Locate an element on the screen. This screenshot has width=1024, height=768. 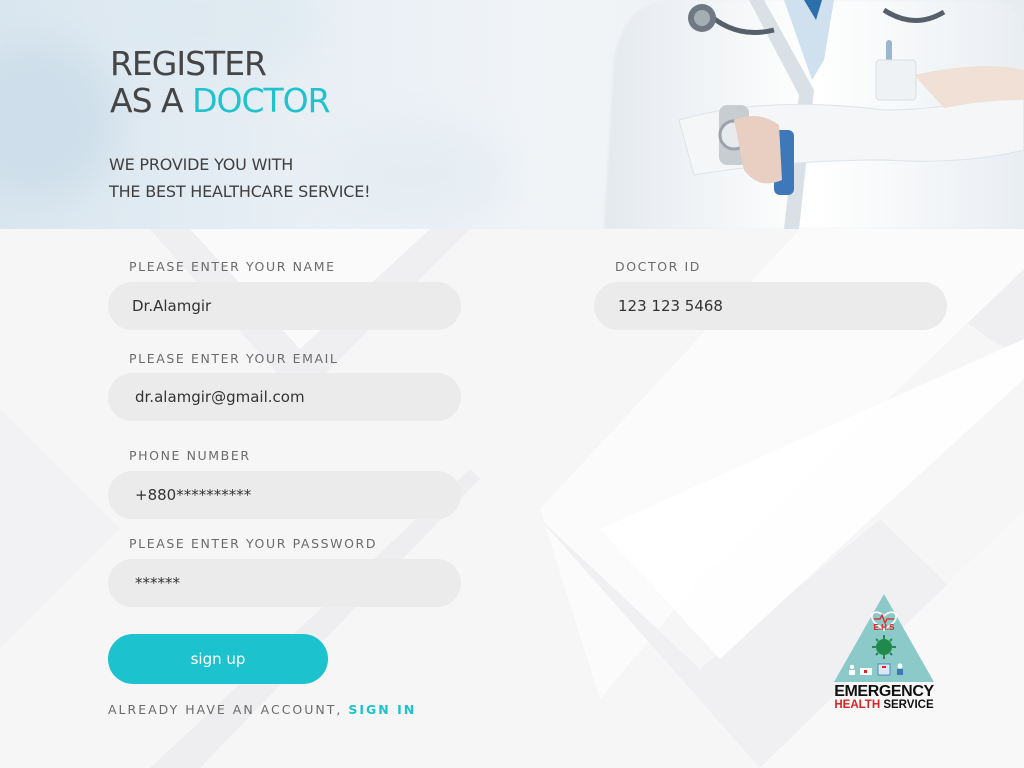
phone-input is located at coordinates (284, 495).